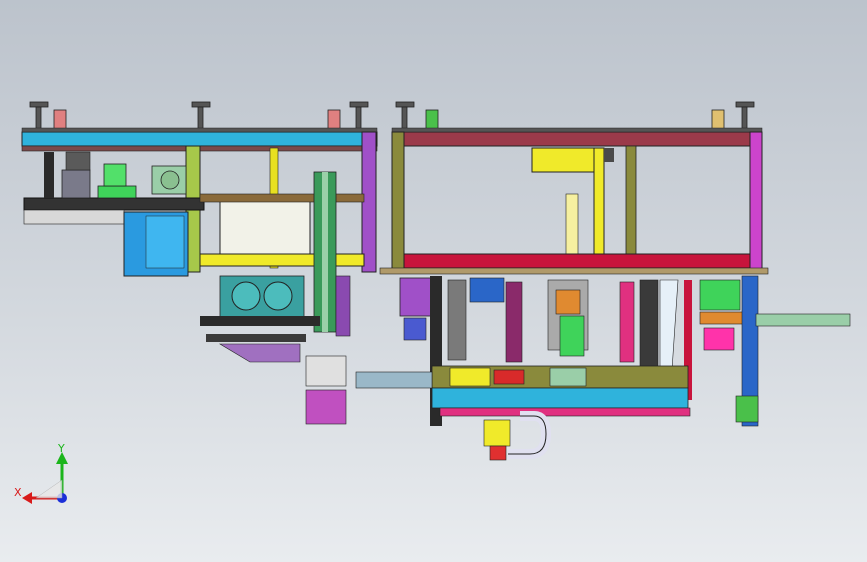  I want to click on u-hose, so click(530, 435).